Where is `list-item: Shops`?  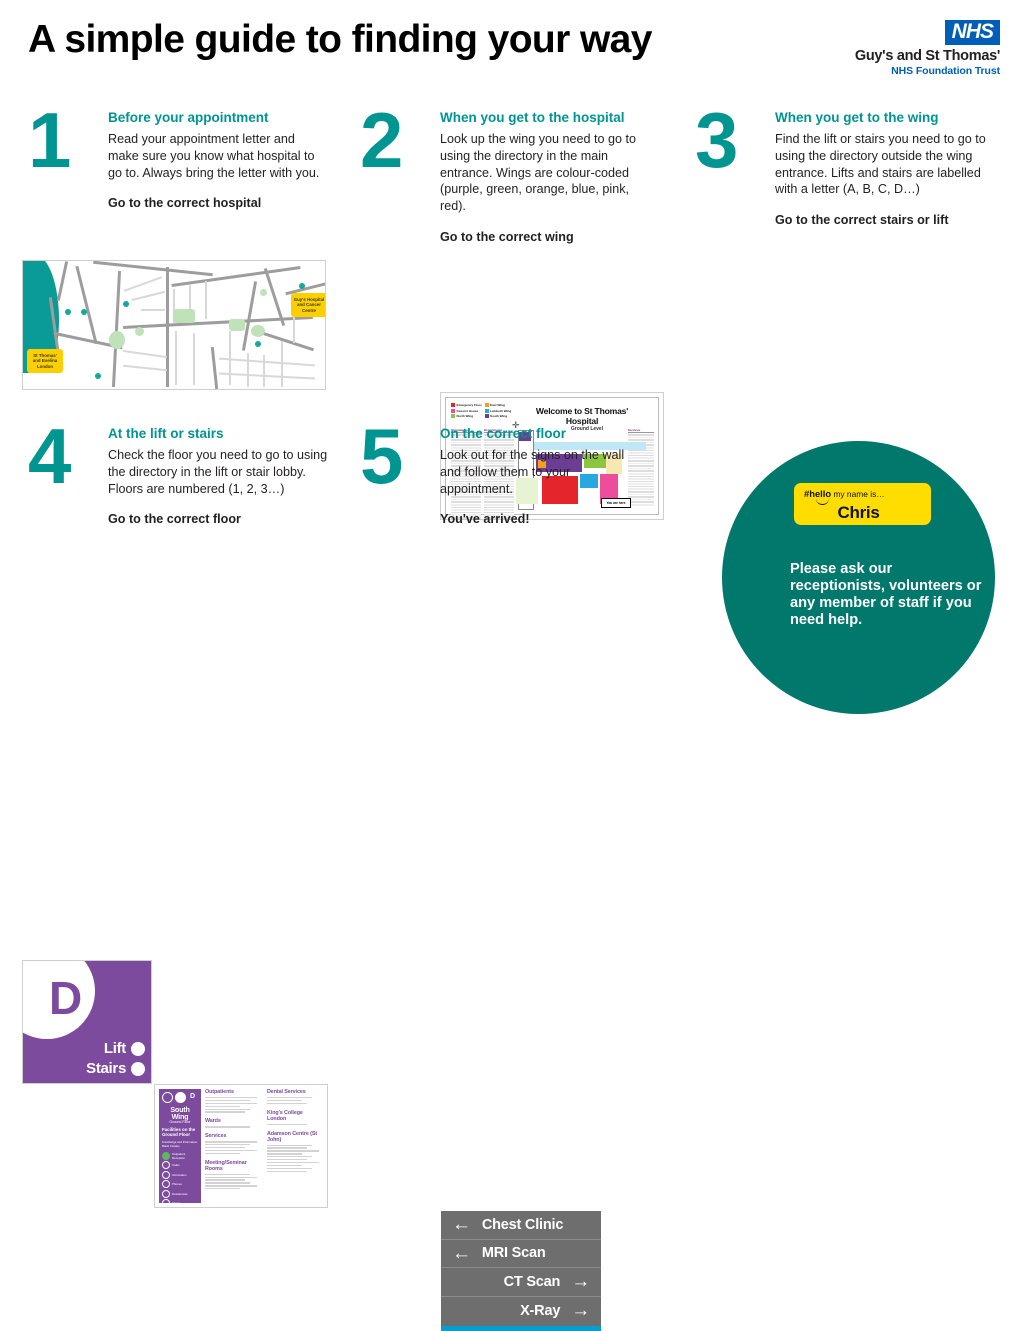 list-item: Shops is located at coordinates (180, 1203).